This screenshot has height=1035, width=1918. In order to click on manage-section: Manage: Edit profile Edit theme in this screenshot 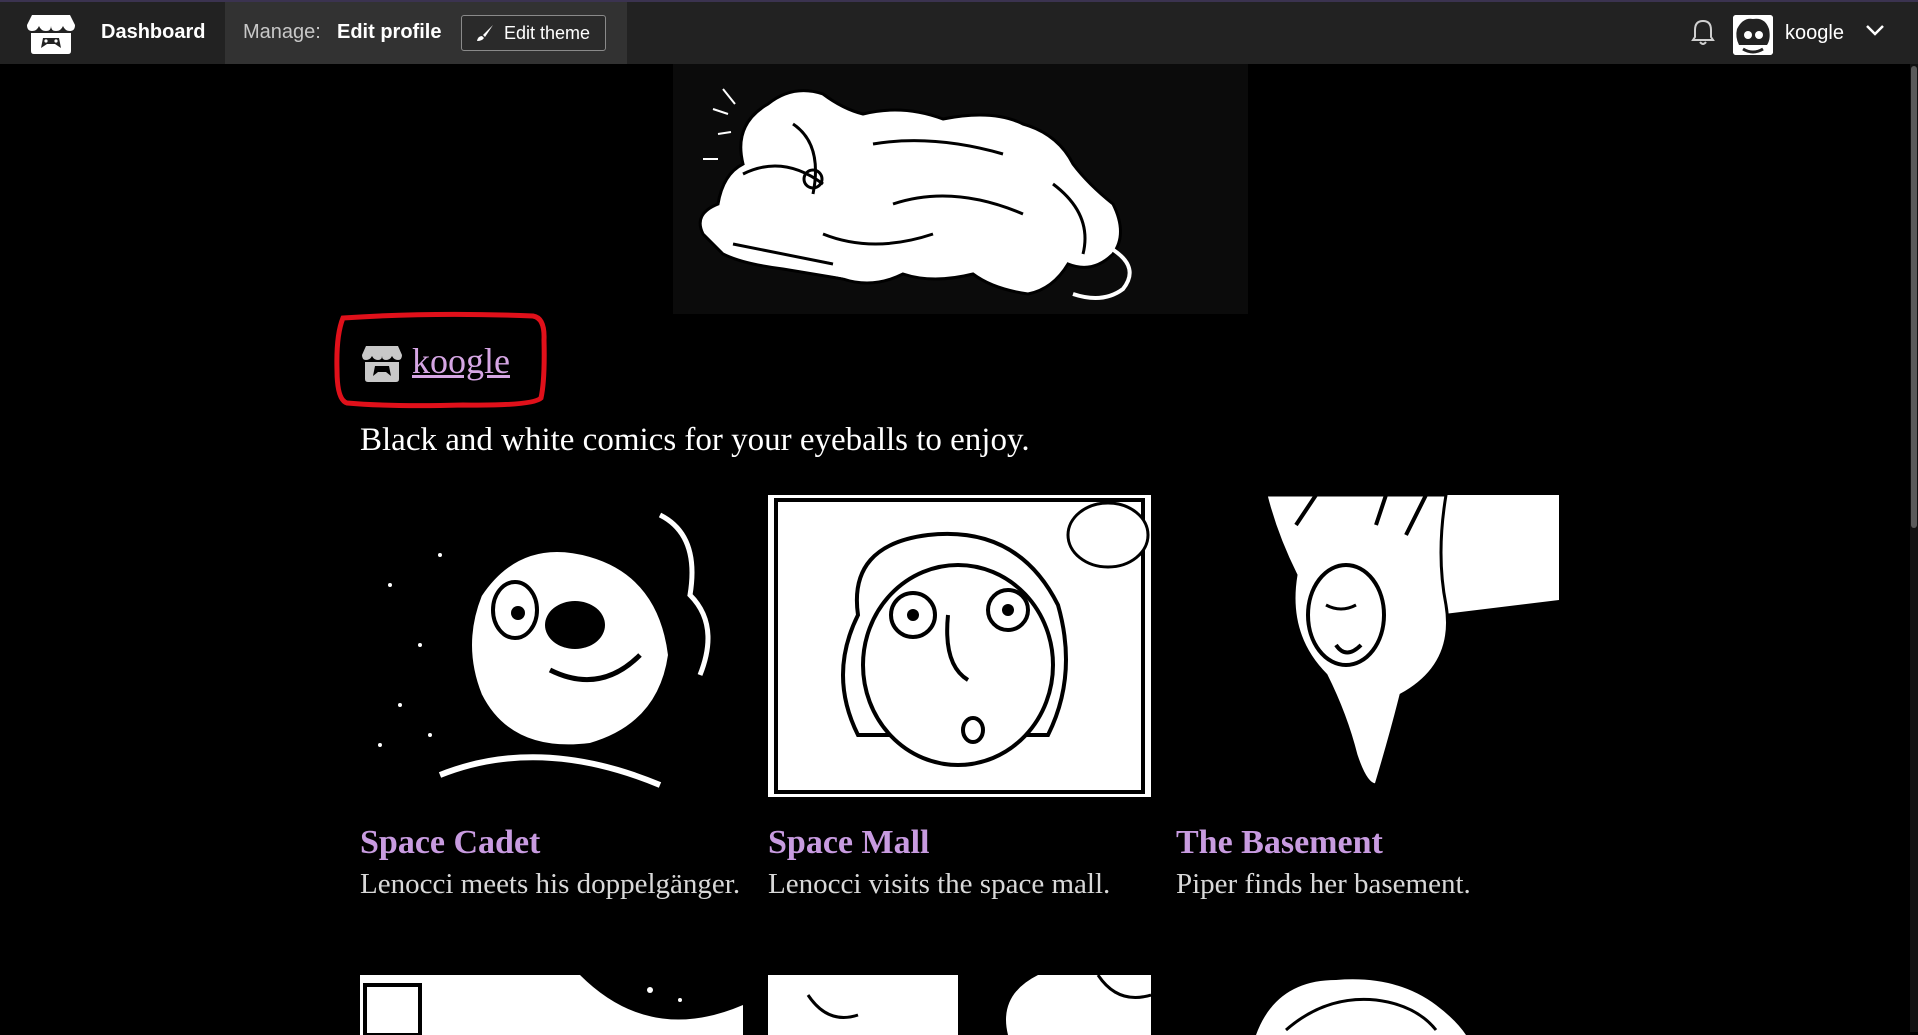, I will do `click(426, 33)`.